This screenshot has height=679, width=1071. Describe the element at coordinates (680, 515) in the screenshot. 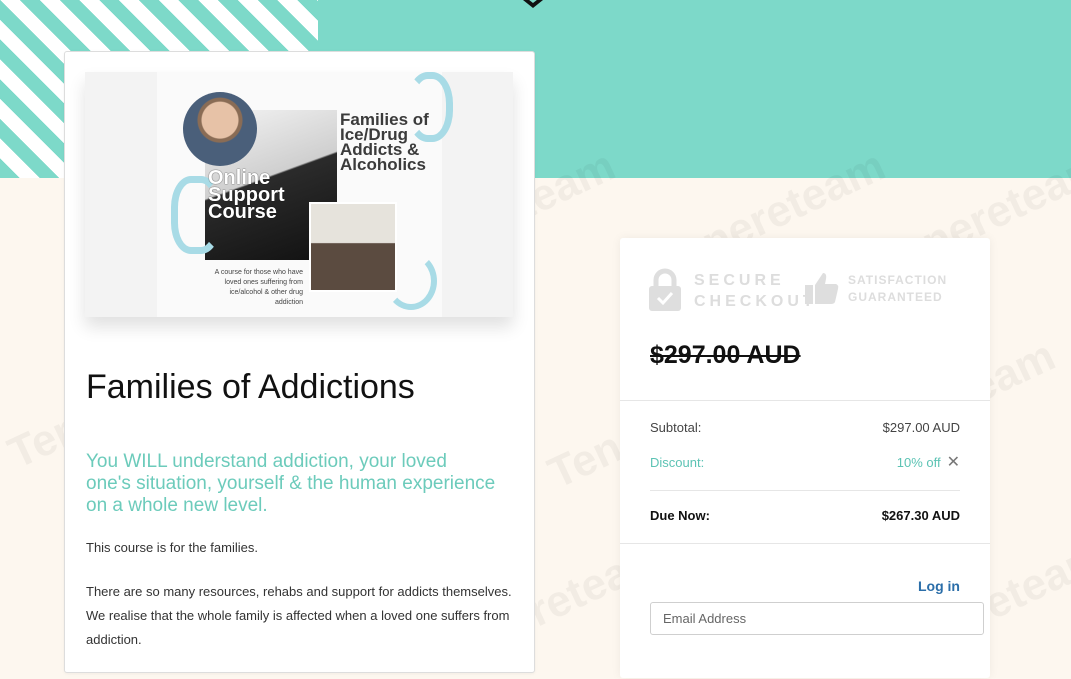

I see `due-now-label: Due Now:` at that location.